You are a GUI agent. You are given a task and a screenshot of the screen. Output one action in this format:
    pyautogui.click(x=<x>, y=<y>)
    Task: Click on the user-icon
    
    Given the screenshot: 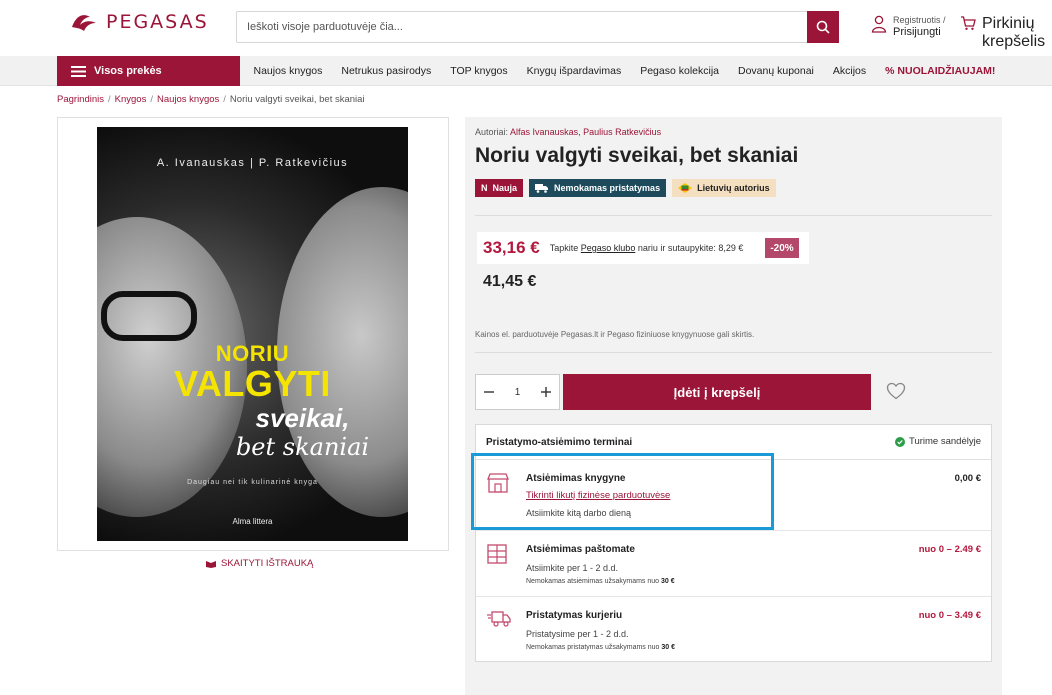 What is the action you would take?
    pyautogui.click(x=879, y=24)
    